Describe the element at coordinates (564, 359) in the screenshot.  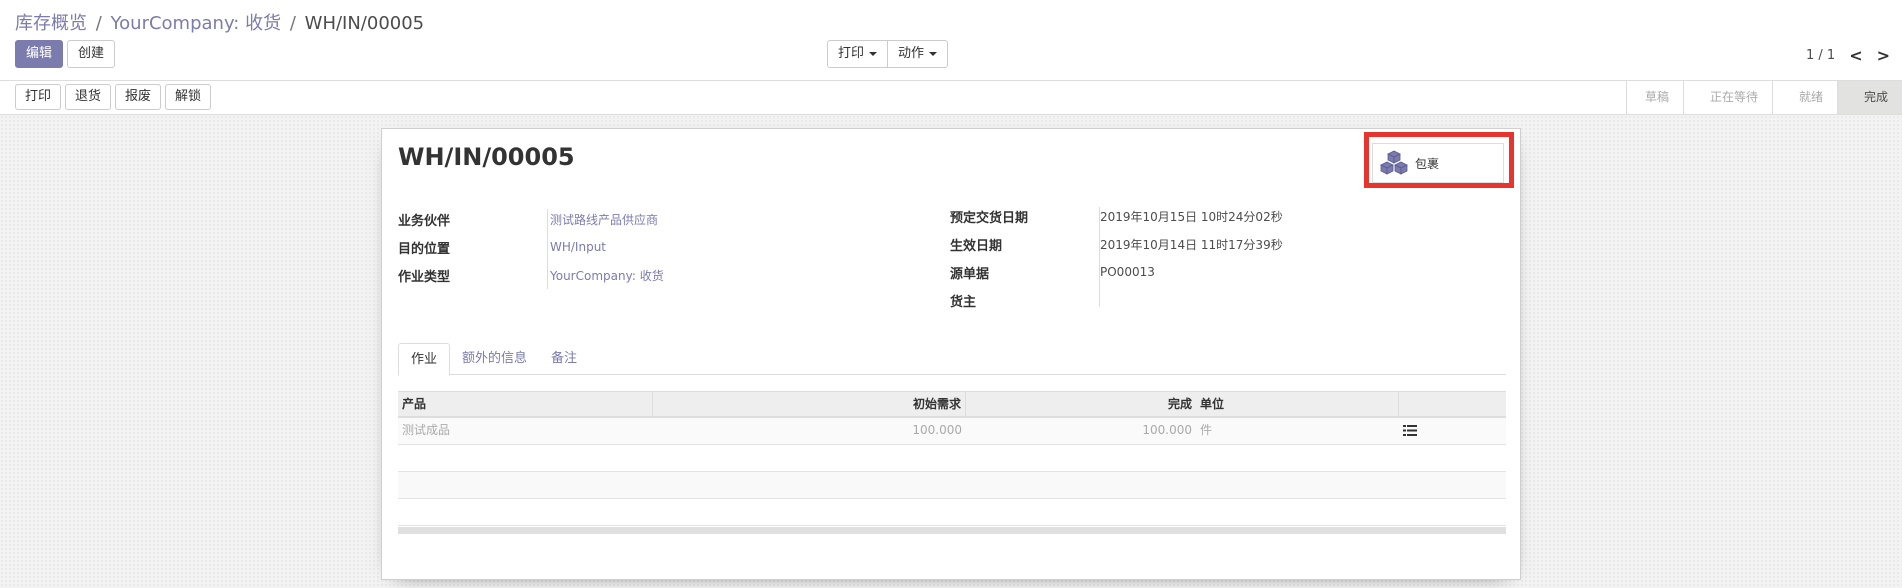
I see `tab-note: 备注` at that location.